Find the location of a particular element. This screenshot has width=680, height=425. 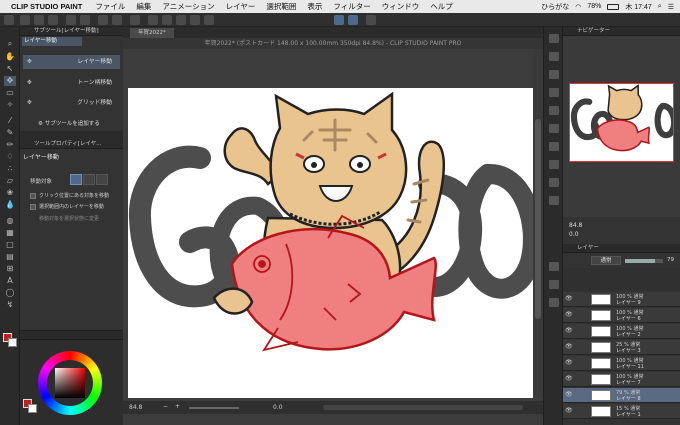

control-center-icon: ☰ is located at coordinates (671, 7).